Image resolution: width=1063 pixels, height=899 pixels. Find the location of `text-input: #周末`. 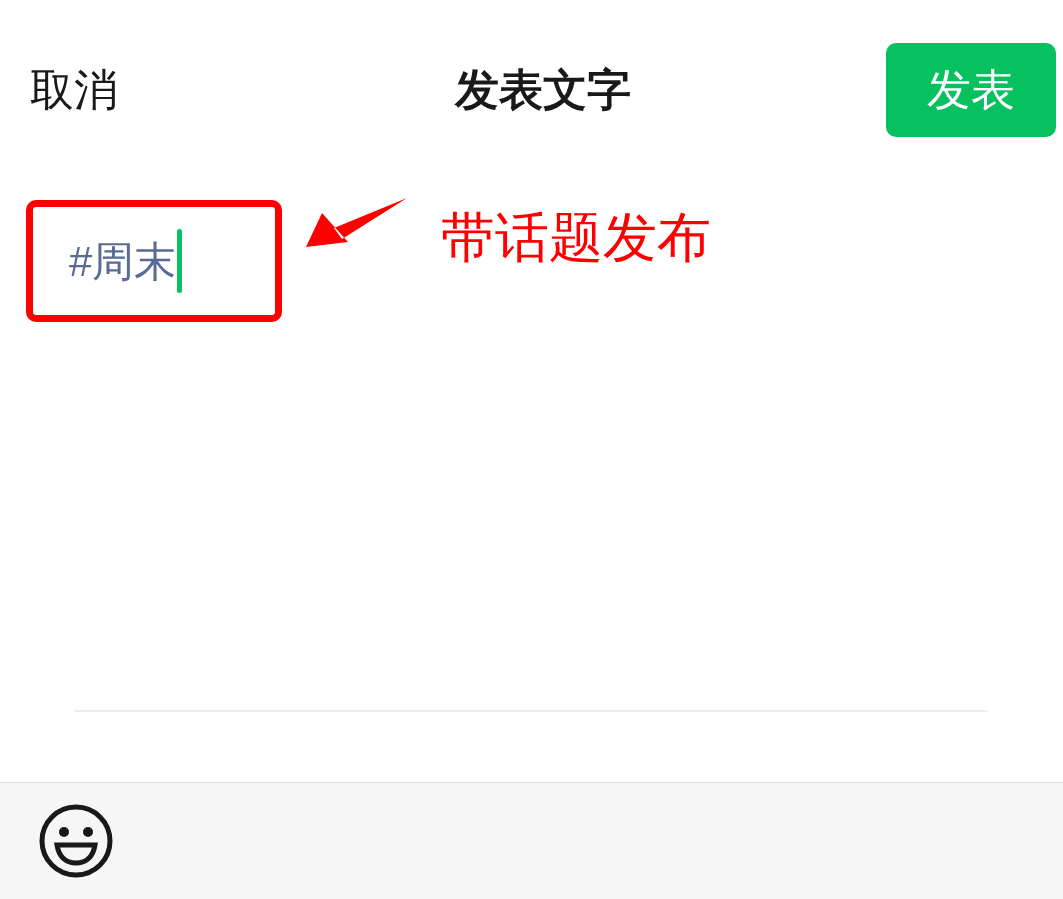

text-input: #周末 is located at coordinates (126, 261).